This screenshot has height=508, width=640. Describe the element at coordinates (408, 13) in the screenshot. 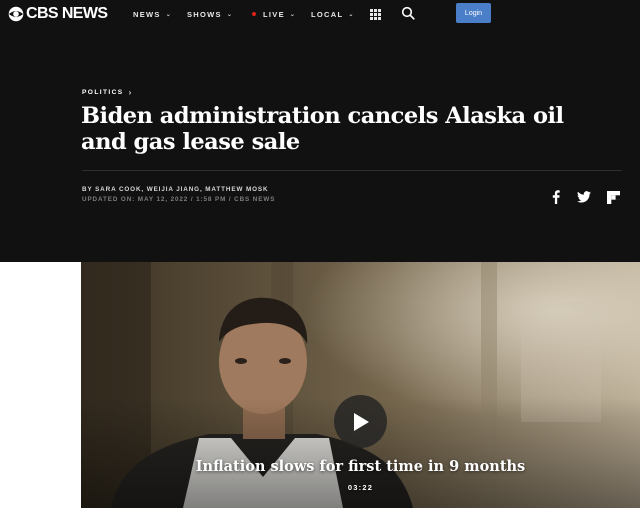

I see `search-icon` at that location.